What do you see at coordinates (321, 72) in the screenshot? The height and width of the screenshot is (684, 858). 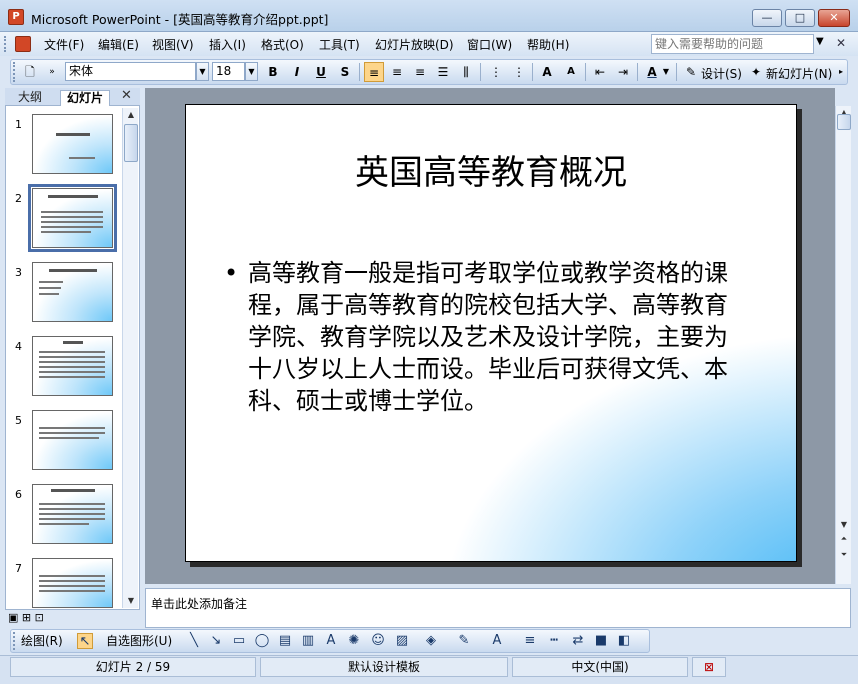 I see `underline-button: U` at bounding box center [321, 72].